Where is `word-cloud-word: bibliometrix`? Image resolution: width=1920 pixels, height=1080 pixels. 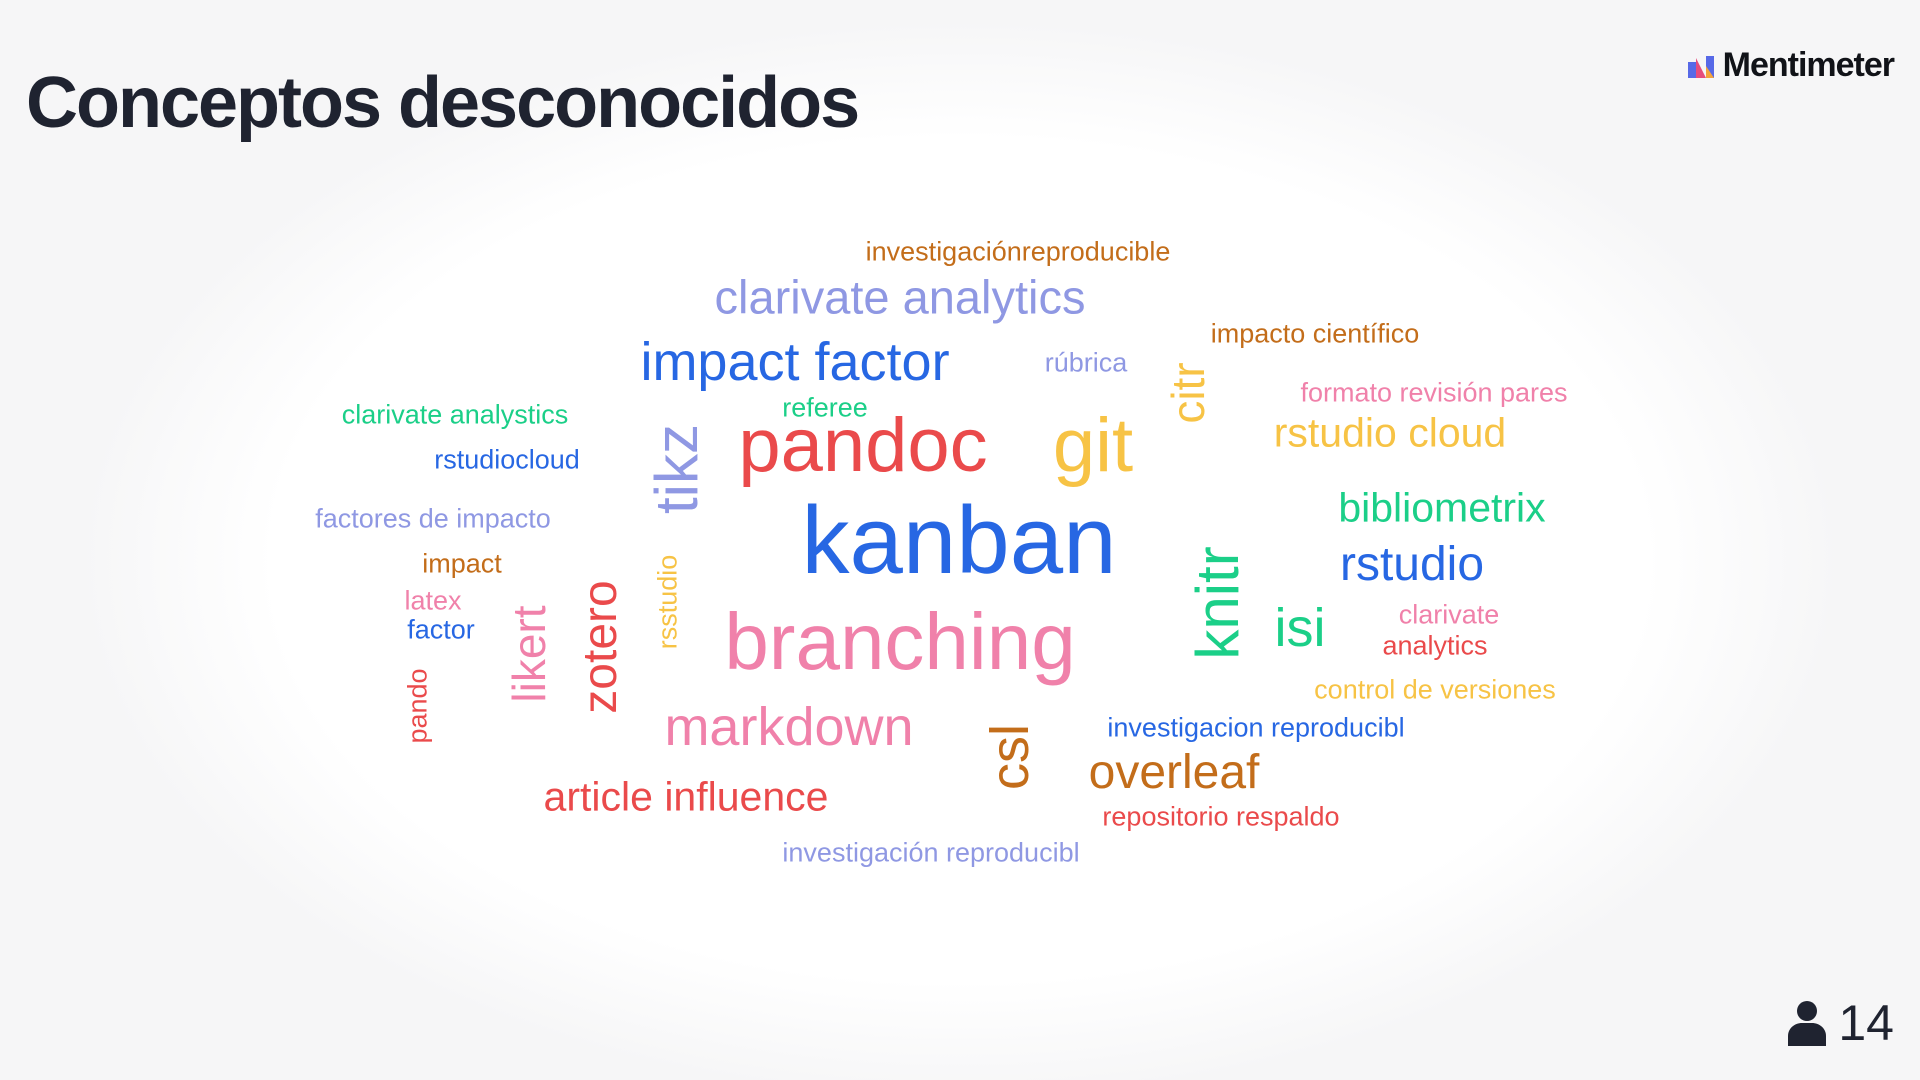 word-cloud-word: bibliometrix is located at coordinates (1442, 507).